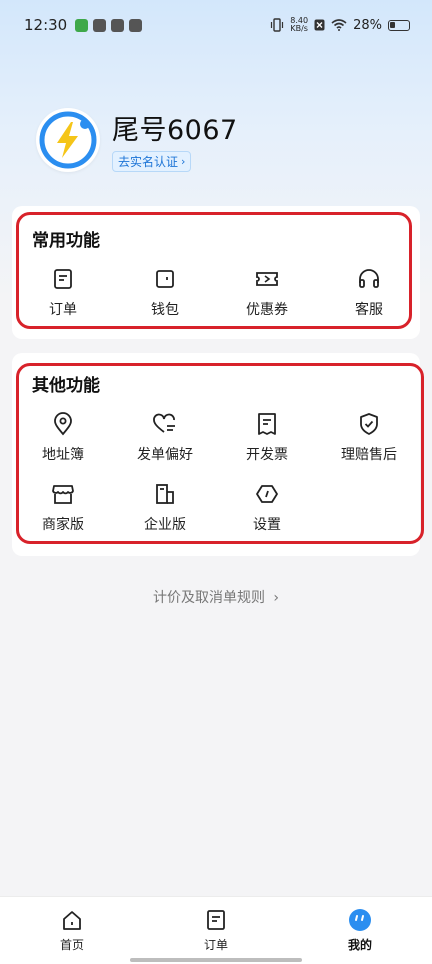 The image size is (432, 964). I want to click on home-indicator, so click(216, 960).